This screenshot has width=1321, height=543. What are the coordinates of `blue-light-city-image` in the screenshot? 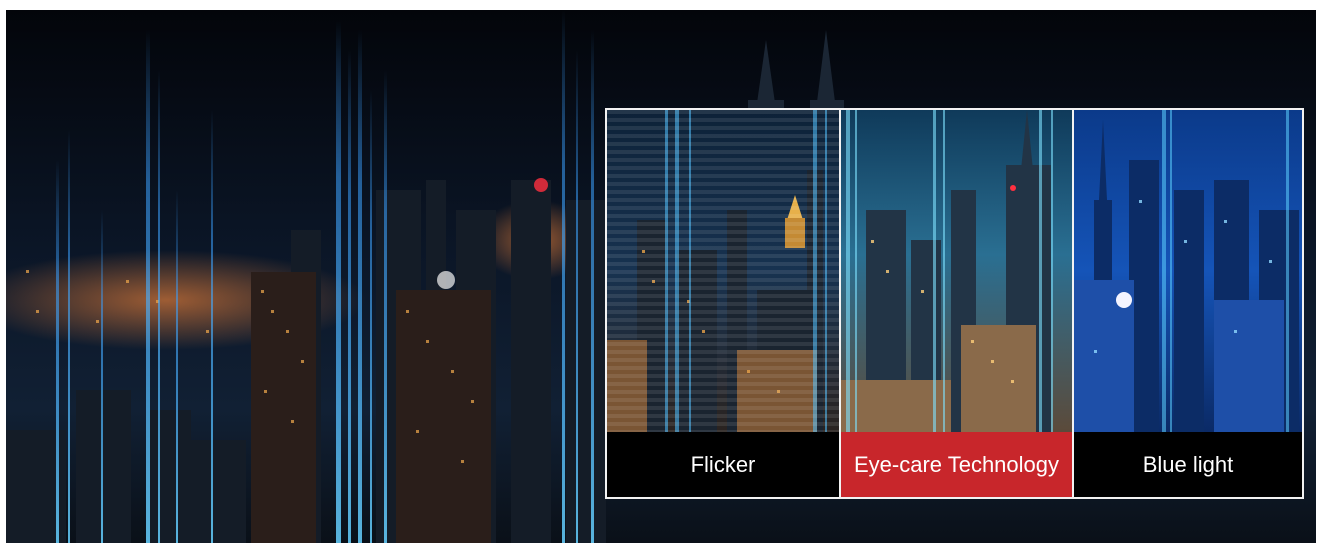 It's located at (1188, 271).